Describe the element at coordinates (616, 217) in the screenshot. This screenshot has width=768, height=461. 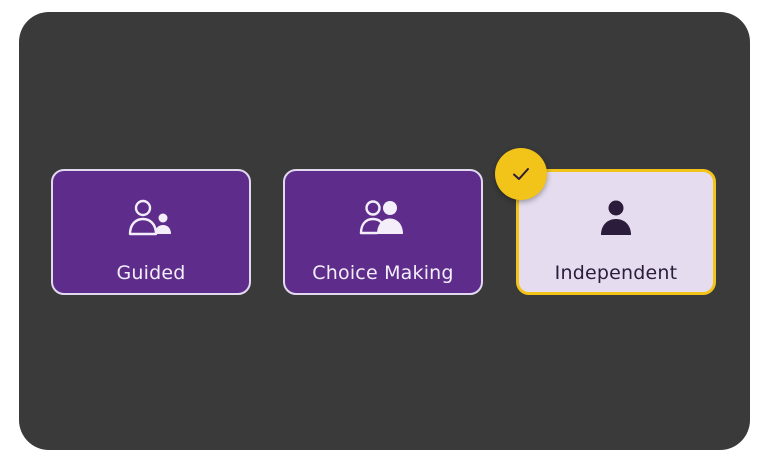
I see `single-person-icon` at that location.